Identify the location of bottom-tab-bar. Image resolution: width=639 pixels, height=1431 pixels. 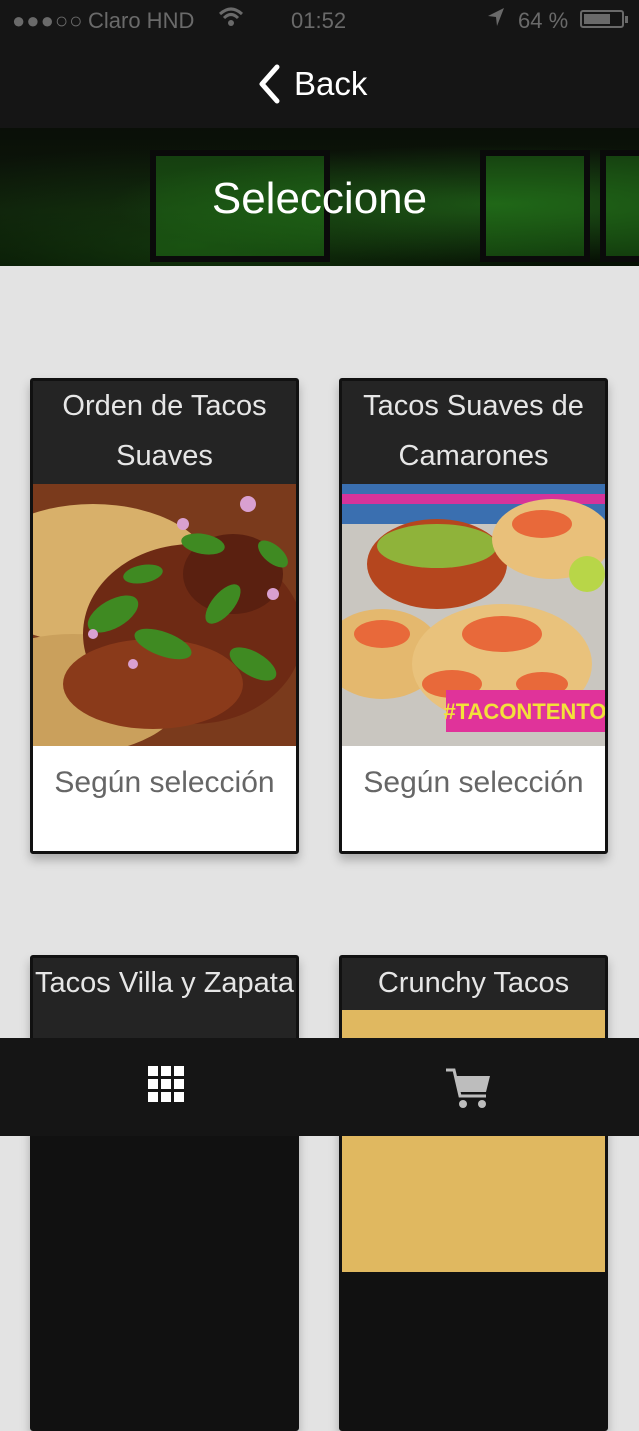
(319, 1087).